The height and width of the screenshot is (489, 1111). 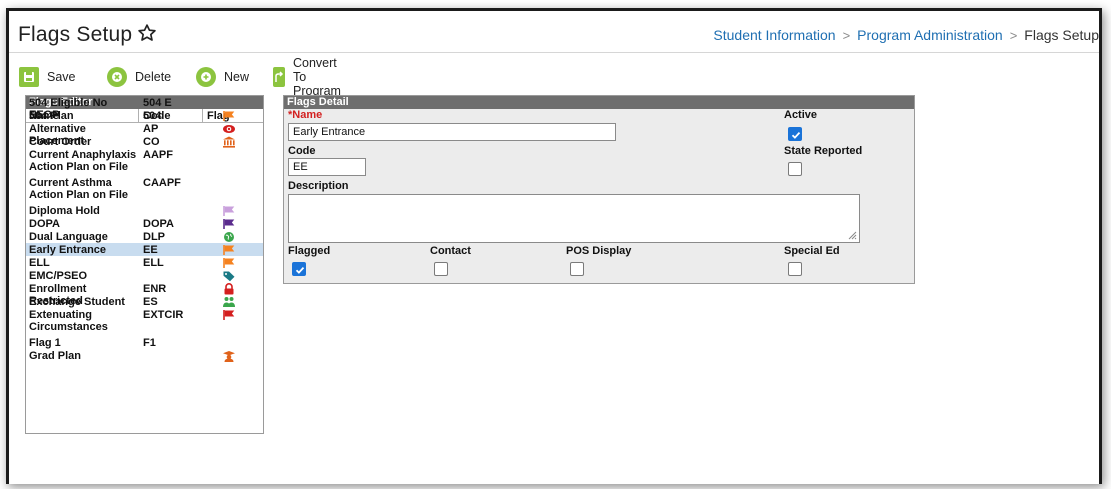 What do you see at coordinates (147, 33) in the screenshot?
I see `star-icon` at bounding box center [147, 33].